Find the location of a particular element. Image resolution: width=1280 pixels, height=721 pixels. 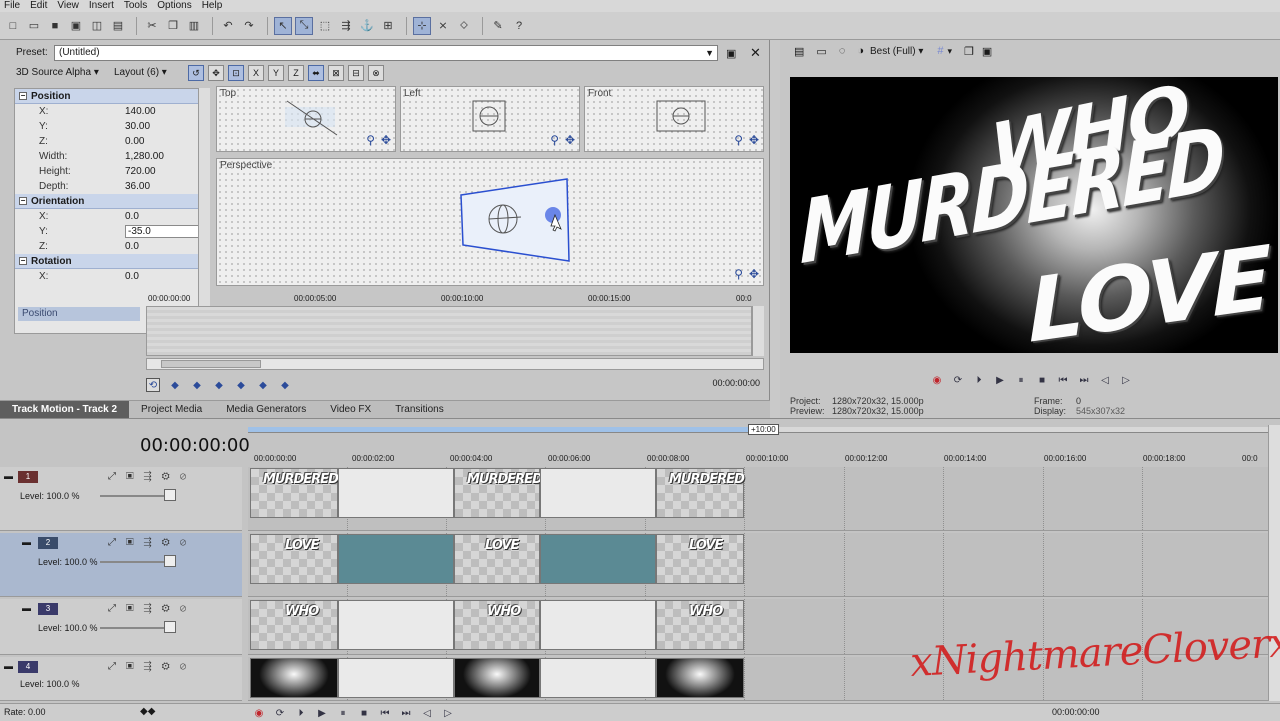

keyframe-lane is located at coordinates (449, 331).